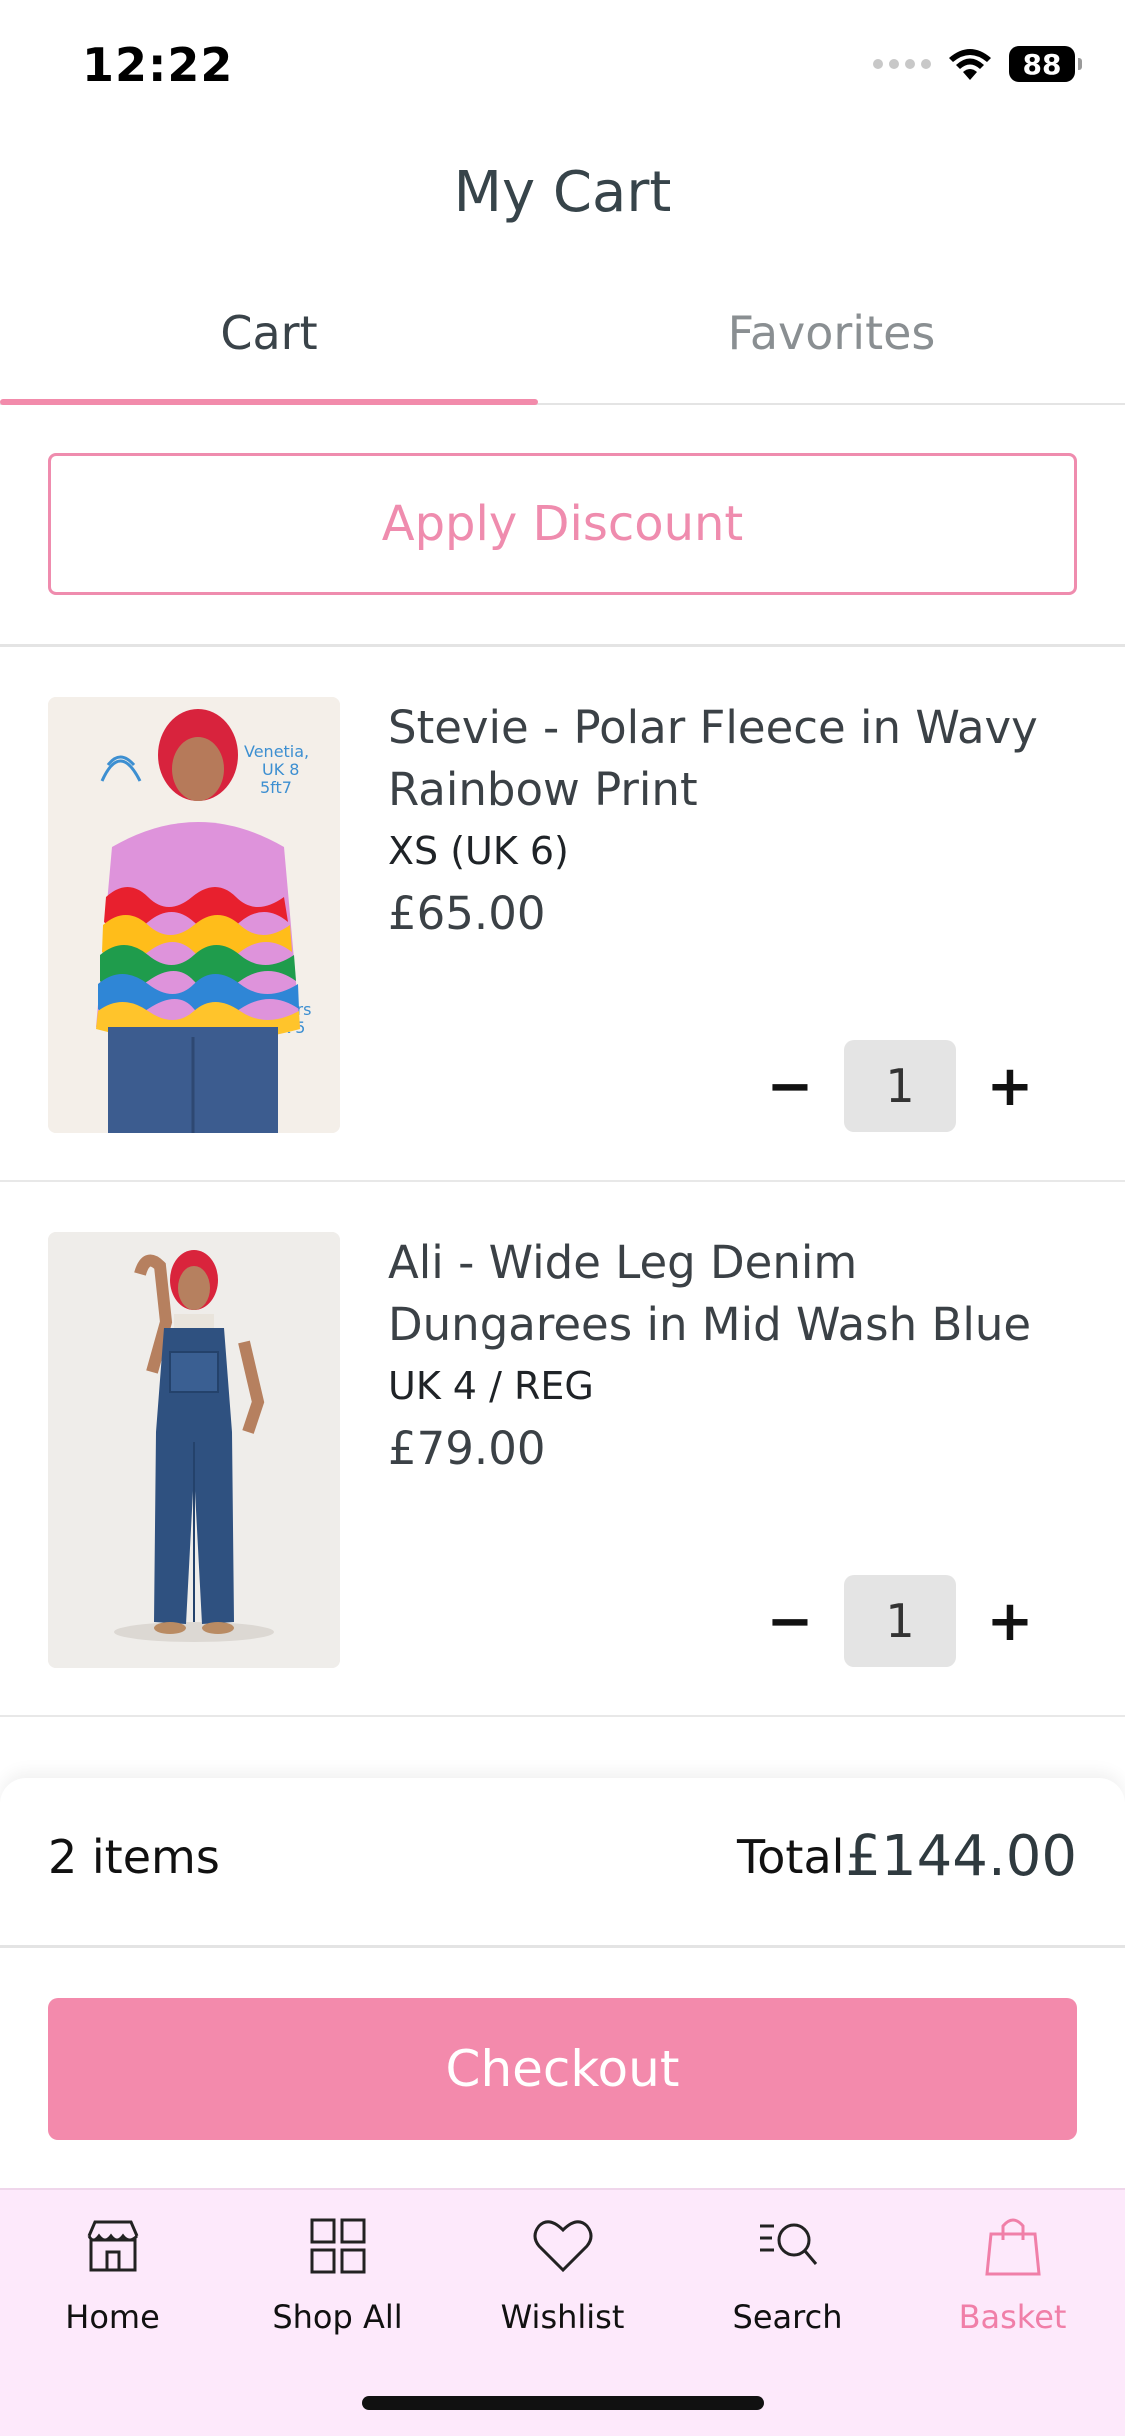 The height and width of the screenshot is (2436, 1125). I want to click on nav-label: Home, so click(112, 2317).